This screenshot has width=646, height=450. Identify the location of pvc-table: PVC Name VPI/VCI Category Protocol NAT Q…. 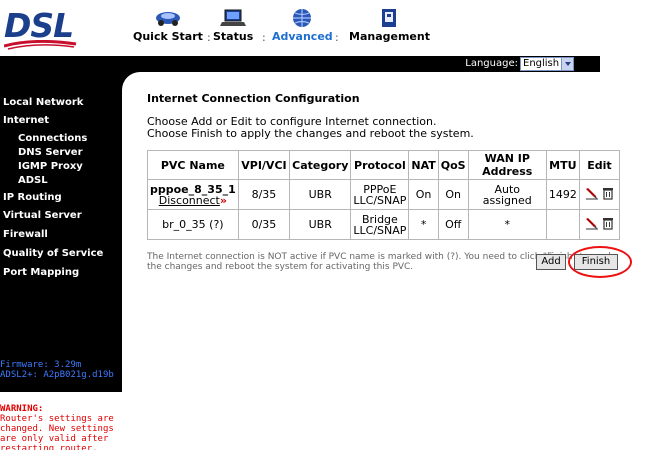
(384, 195).